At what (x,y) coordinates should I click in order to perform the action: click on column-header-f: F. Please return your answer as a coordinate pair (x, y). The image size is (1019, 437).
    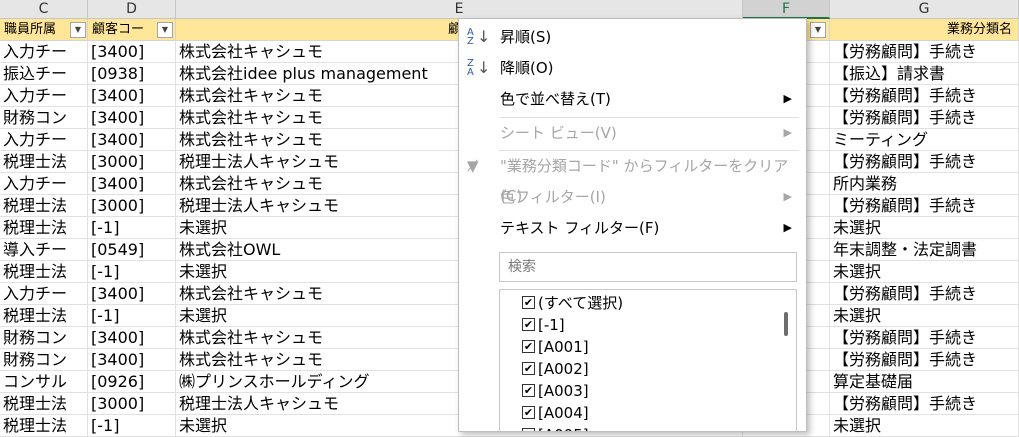
    Looking at the image, I should click on (786, 9).